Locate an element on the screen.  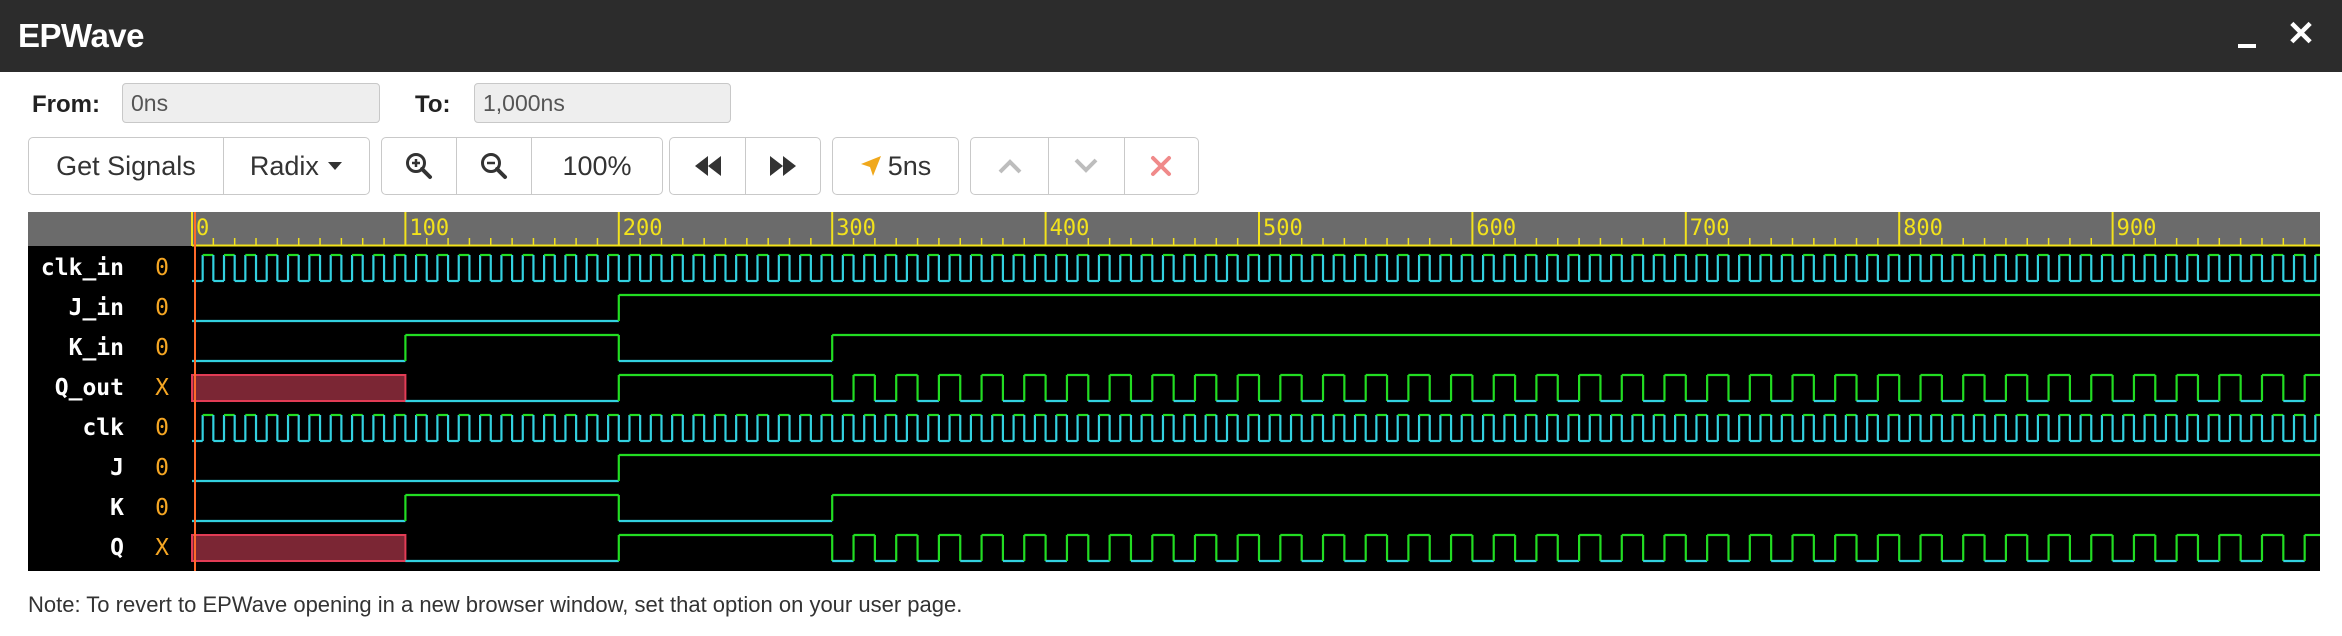
zoom-out-icon is located at coordinates (494, 166).